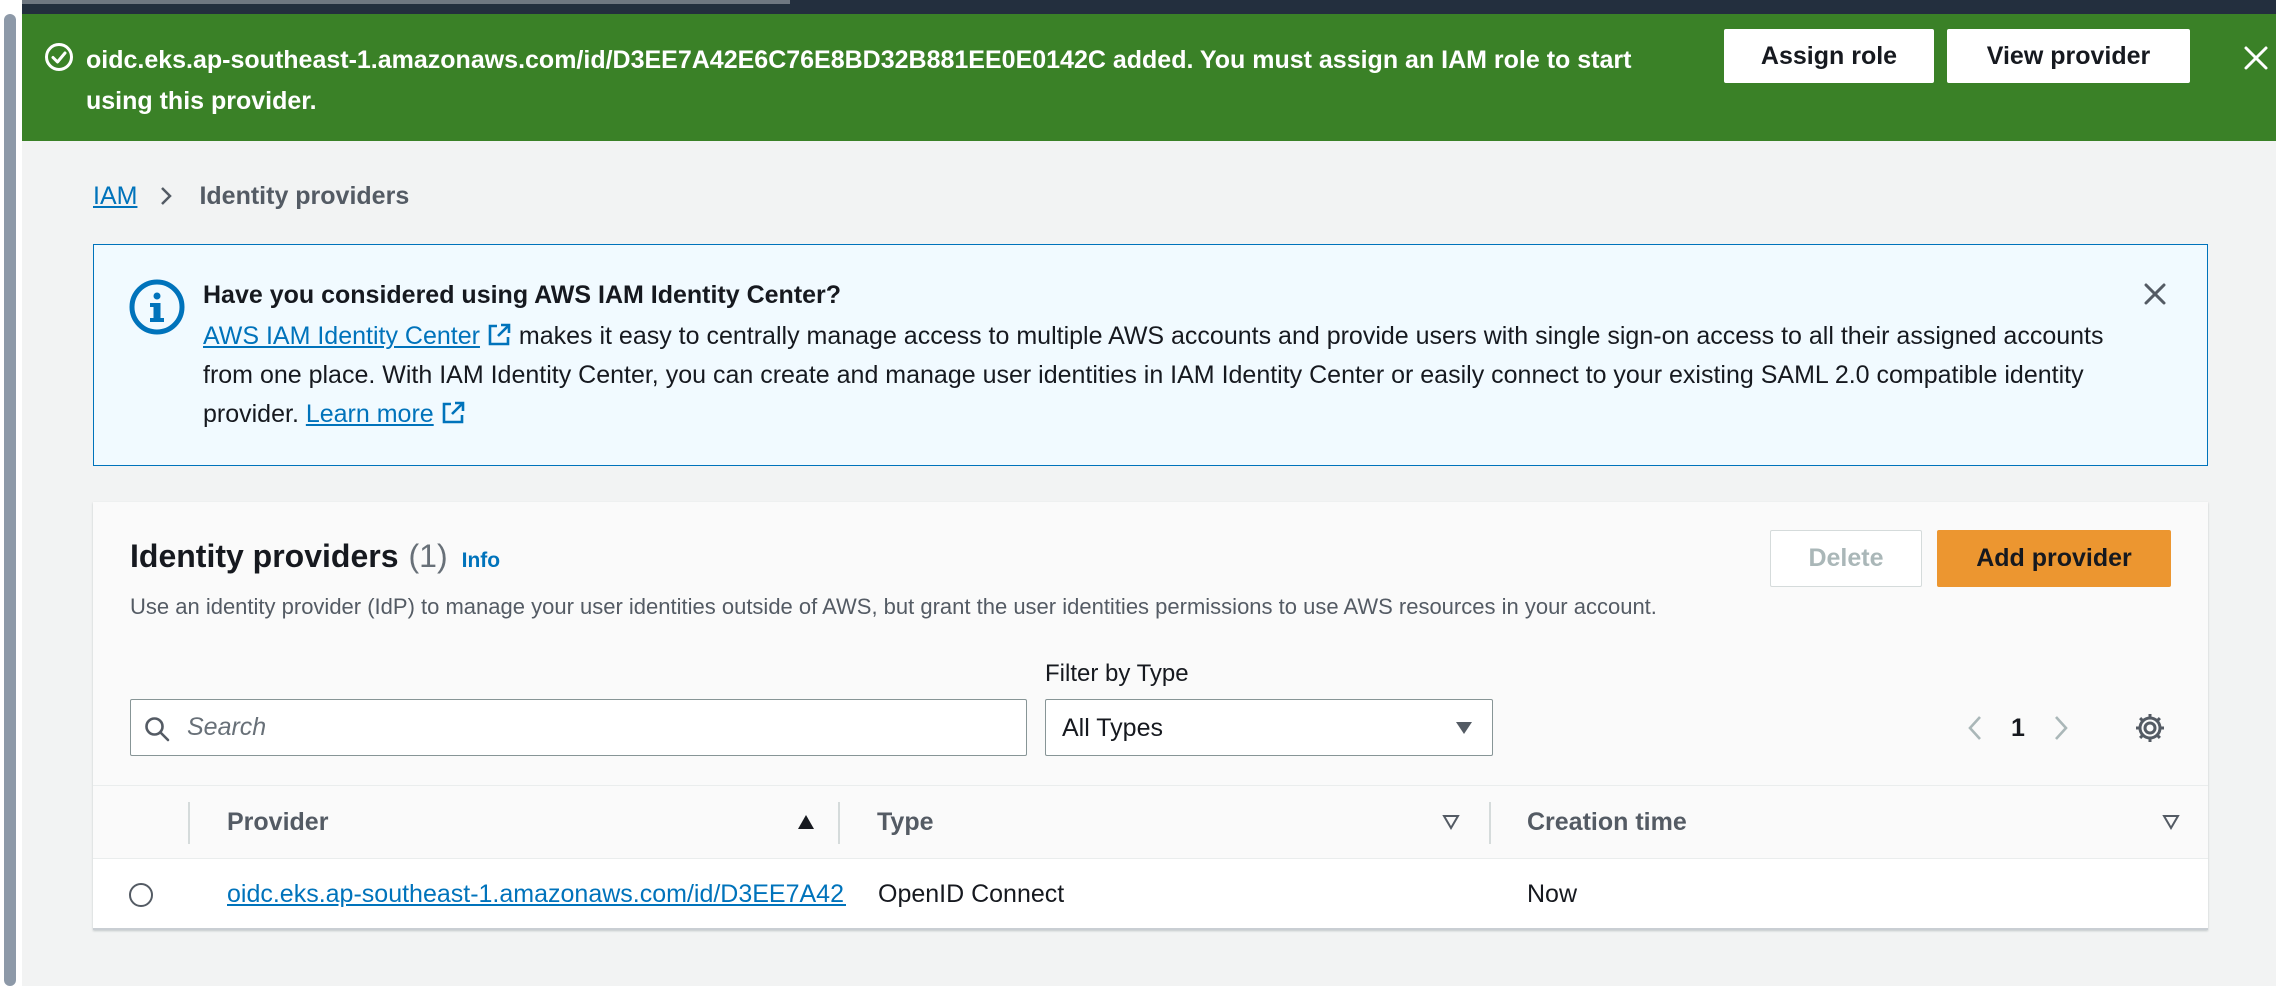 Image resolution: width=2276 pixels, height=986 pixels. What do you see at coordinates (2068, 56) in the screenshot?
I see `view-provider-button: View provider` at bounding box center [2068, 56].